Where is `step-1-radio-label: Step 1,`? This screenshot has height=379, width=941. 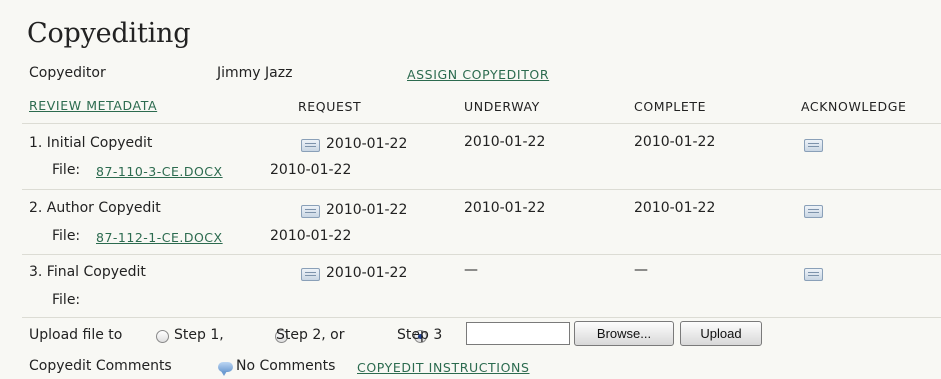 step-1-radio-label: Step 1, is located at coordinates (199, 335).